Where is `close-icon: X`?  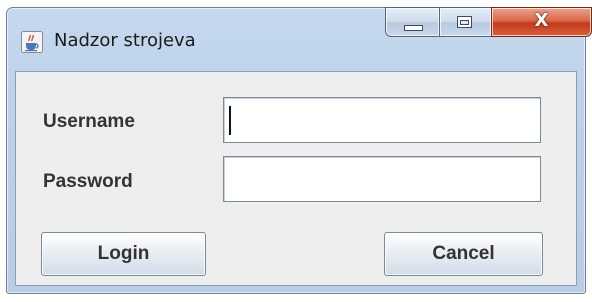
close-icon: X is located at coordinates (541, 20).